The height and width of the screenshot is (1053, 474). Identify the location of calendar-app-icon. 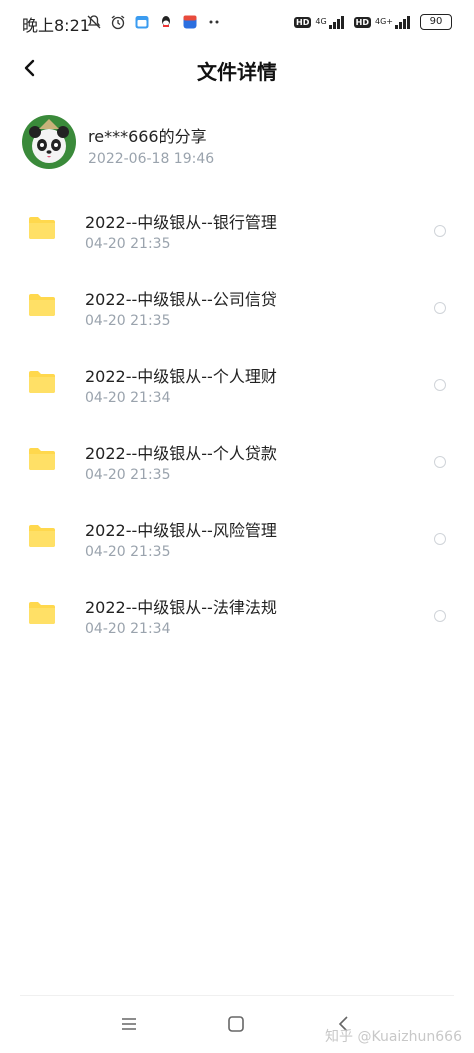
(142, 22).